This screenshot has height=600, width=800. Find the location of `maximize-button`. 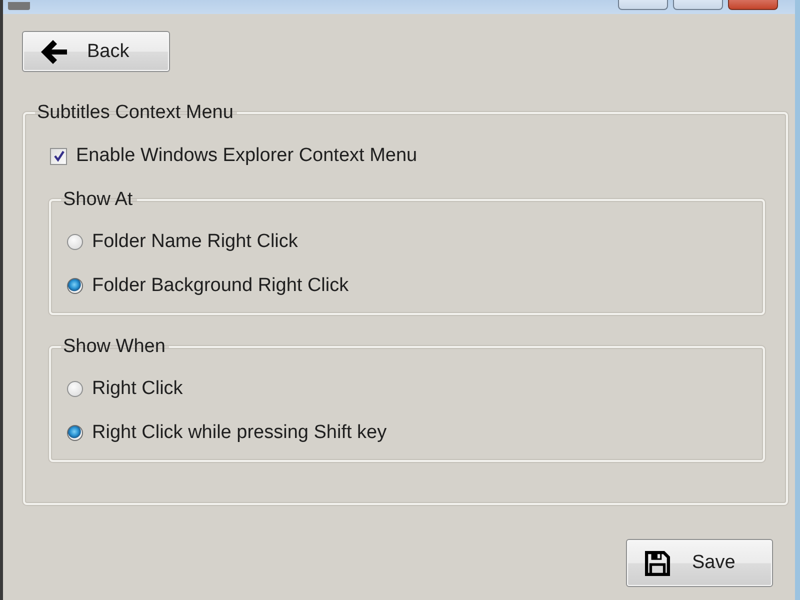

maximize-button is located at coordinates (698, 5).